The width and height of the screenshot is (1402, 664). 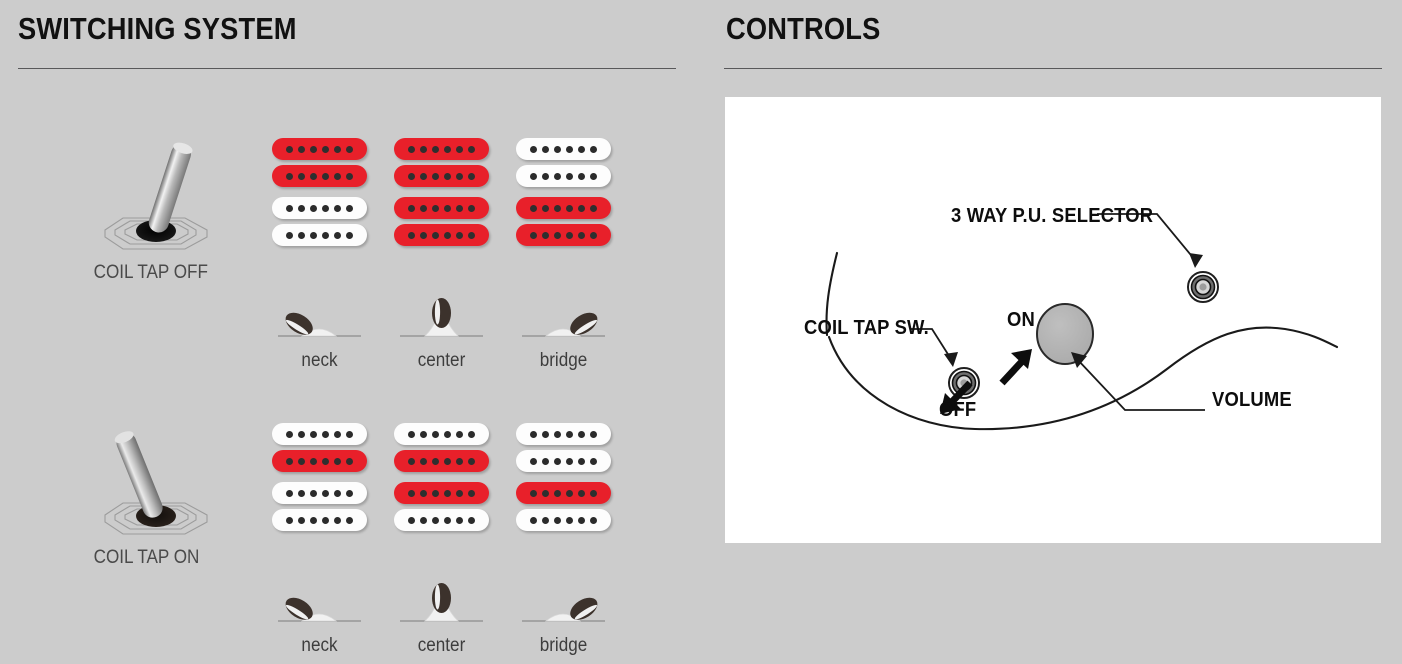 What do you see at coordinates (803, 28) in the screenshot?
I see `page-title-controls: CONTROLS` at bounding box center [803, 28].